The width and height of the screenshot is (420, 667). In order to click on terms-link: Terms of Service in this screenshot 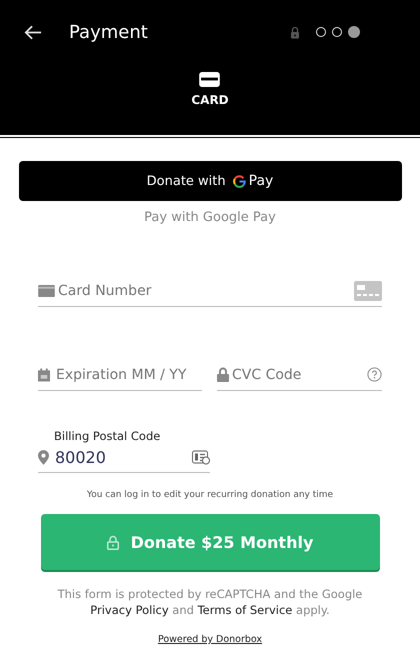, I will do `click(245, 610)`.